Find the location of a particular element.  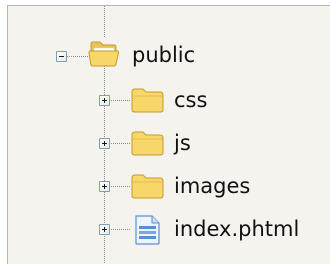

folder-open-icon is located at coordinates (104, 54).